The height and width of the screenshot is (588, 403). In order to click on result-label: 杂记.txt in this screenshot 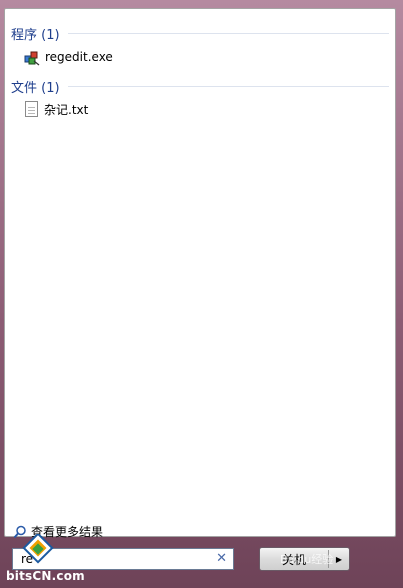, I will do `click(66, 109)`.